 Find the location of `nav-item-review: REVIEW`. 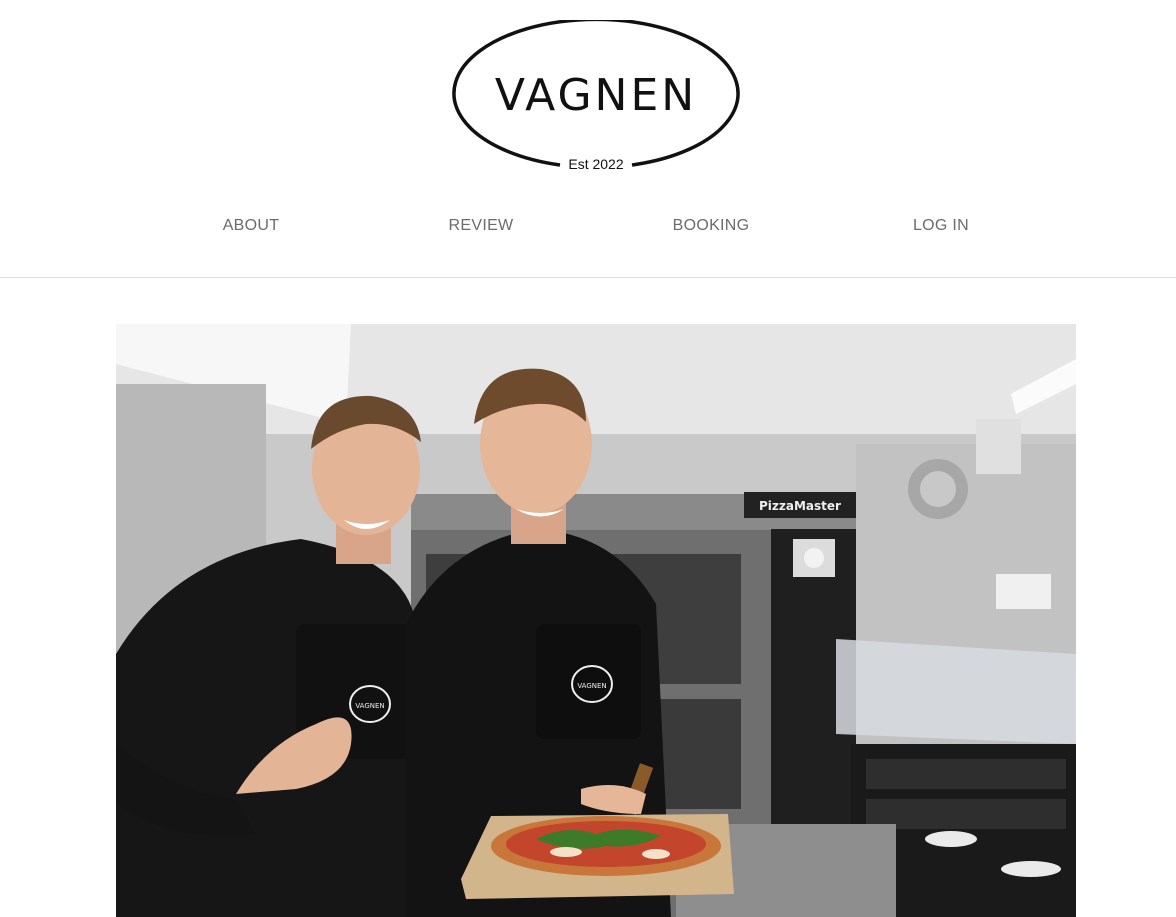

nav-item-review: REVIEW is located at coordinates (481, 226).